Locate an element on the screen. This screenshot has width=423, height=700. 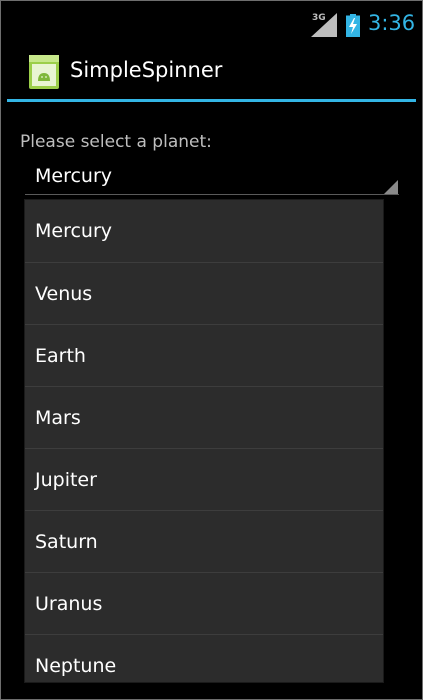
status-bar: 3G 3:36 is located at coordinates (211, 25).